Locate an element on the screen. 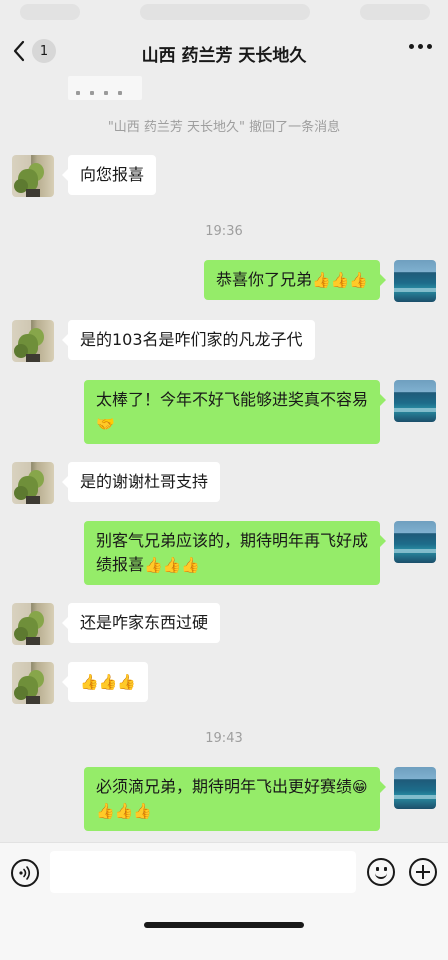 This screenshot has width=448, height=960. message-text: 向您报喜 is located at coordinates (112, 174).